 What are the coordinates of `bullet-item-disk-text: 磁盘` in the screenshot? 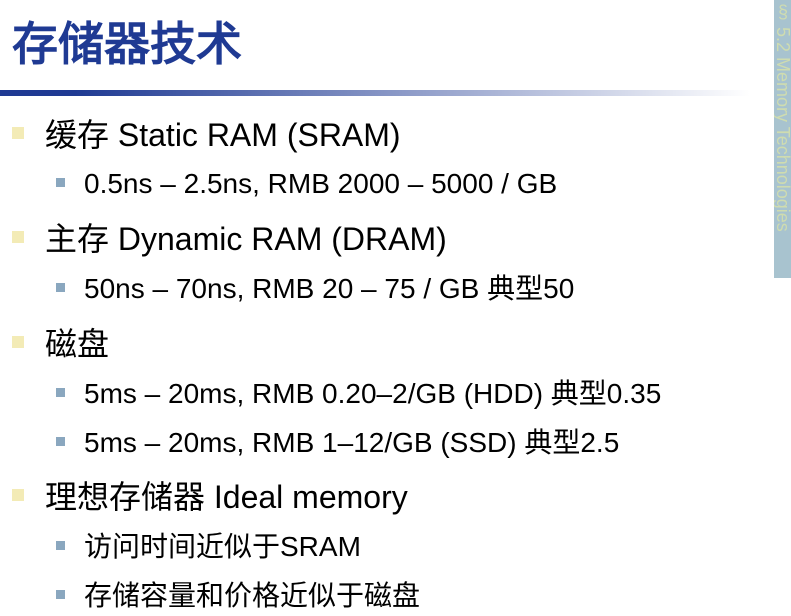 It's located at (77, 343).